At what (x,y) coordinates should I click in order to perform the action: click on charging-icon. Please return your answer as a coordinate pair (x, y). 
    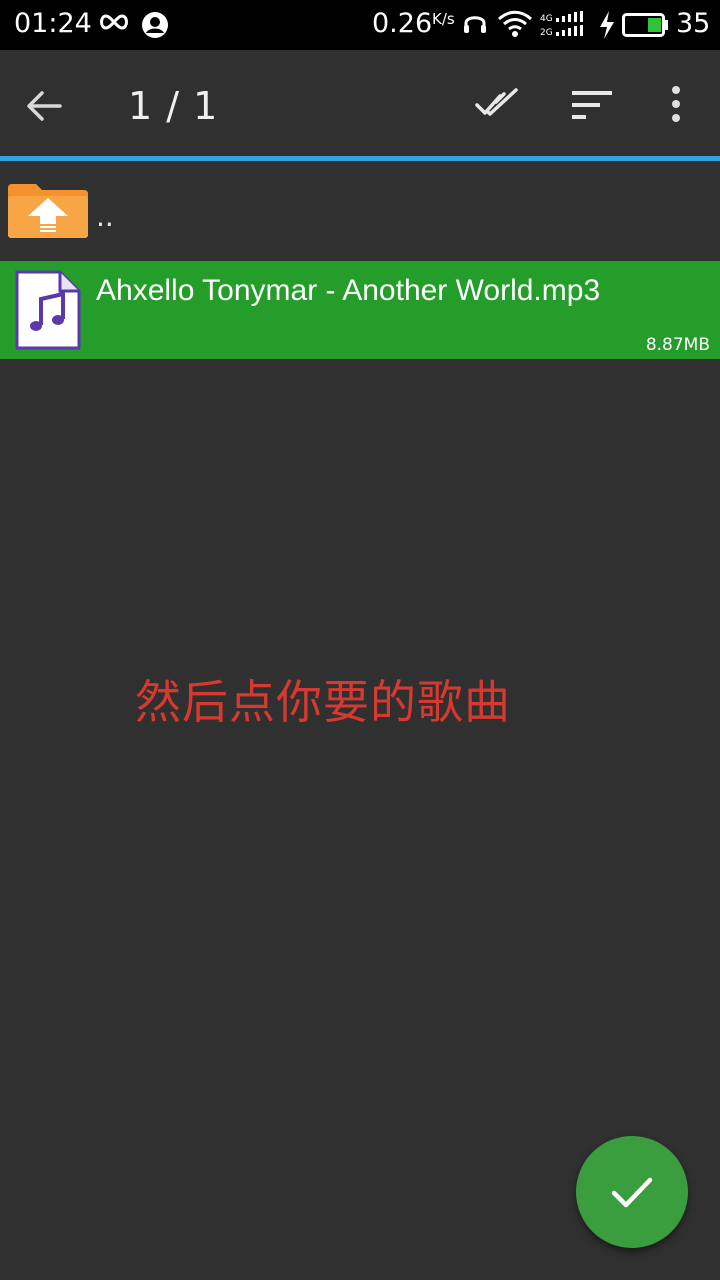
    Looking at the image, I should click on (607, 25).